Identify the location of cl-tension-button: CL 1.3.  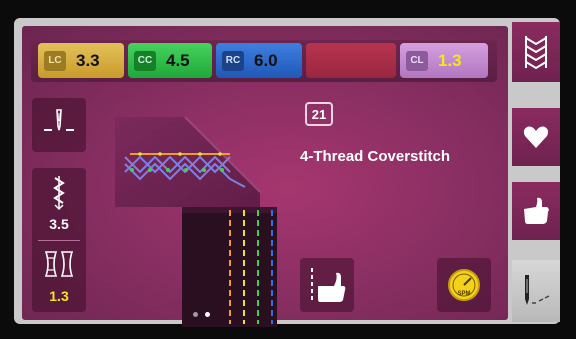
(444, 60).